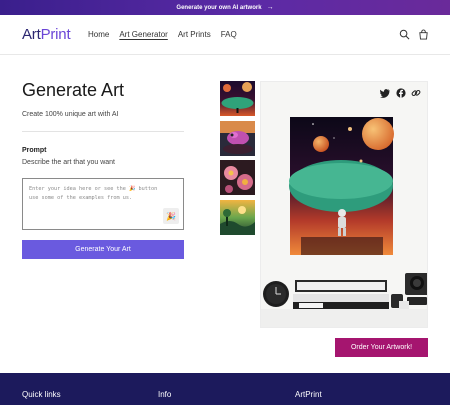 The image size is (450, 405). I want to click on logo-part-art: Art, so click(31, 34).